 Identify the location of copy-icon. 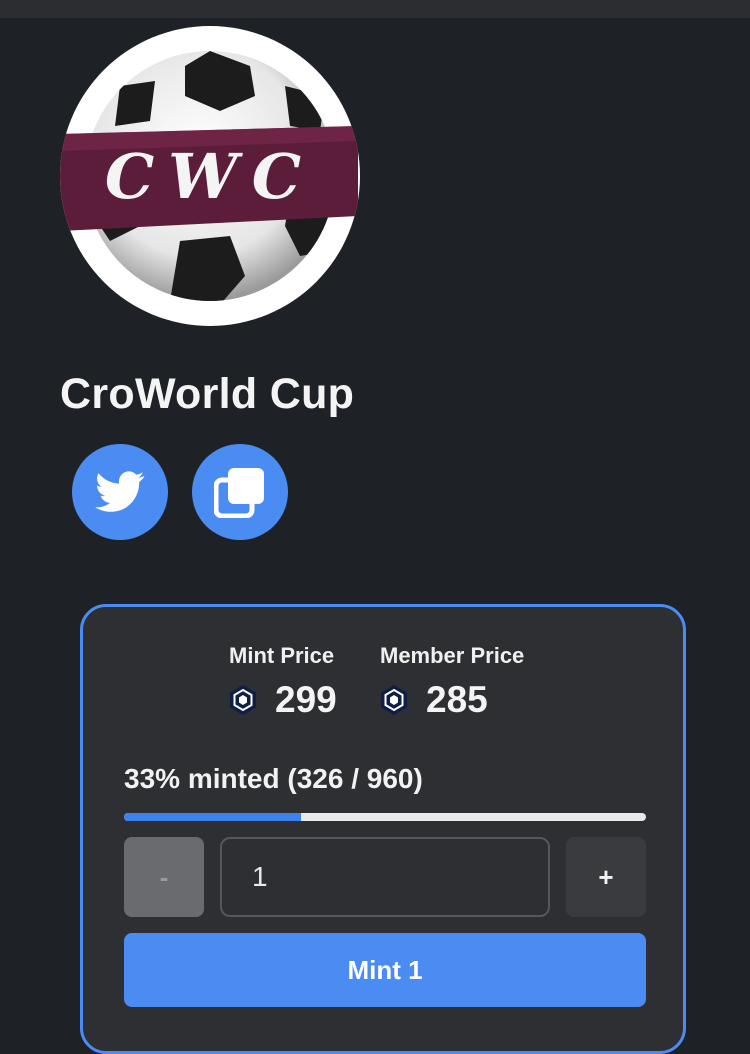
(239, 493).